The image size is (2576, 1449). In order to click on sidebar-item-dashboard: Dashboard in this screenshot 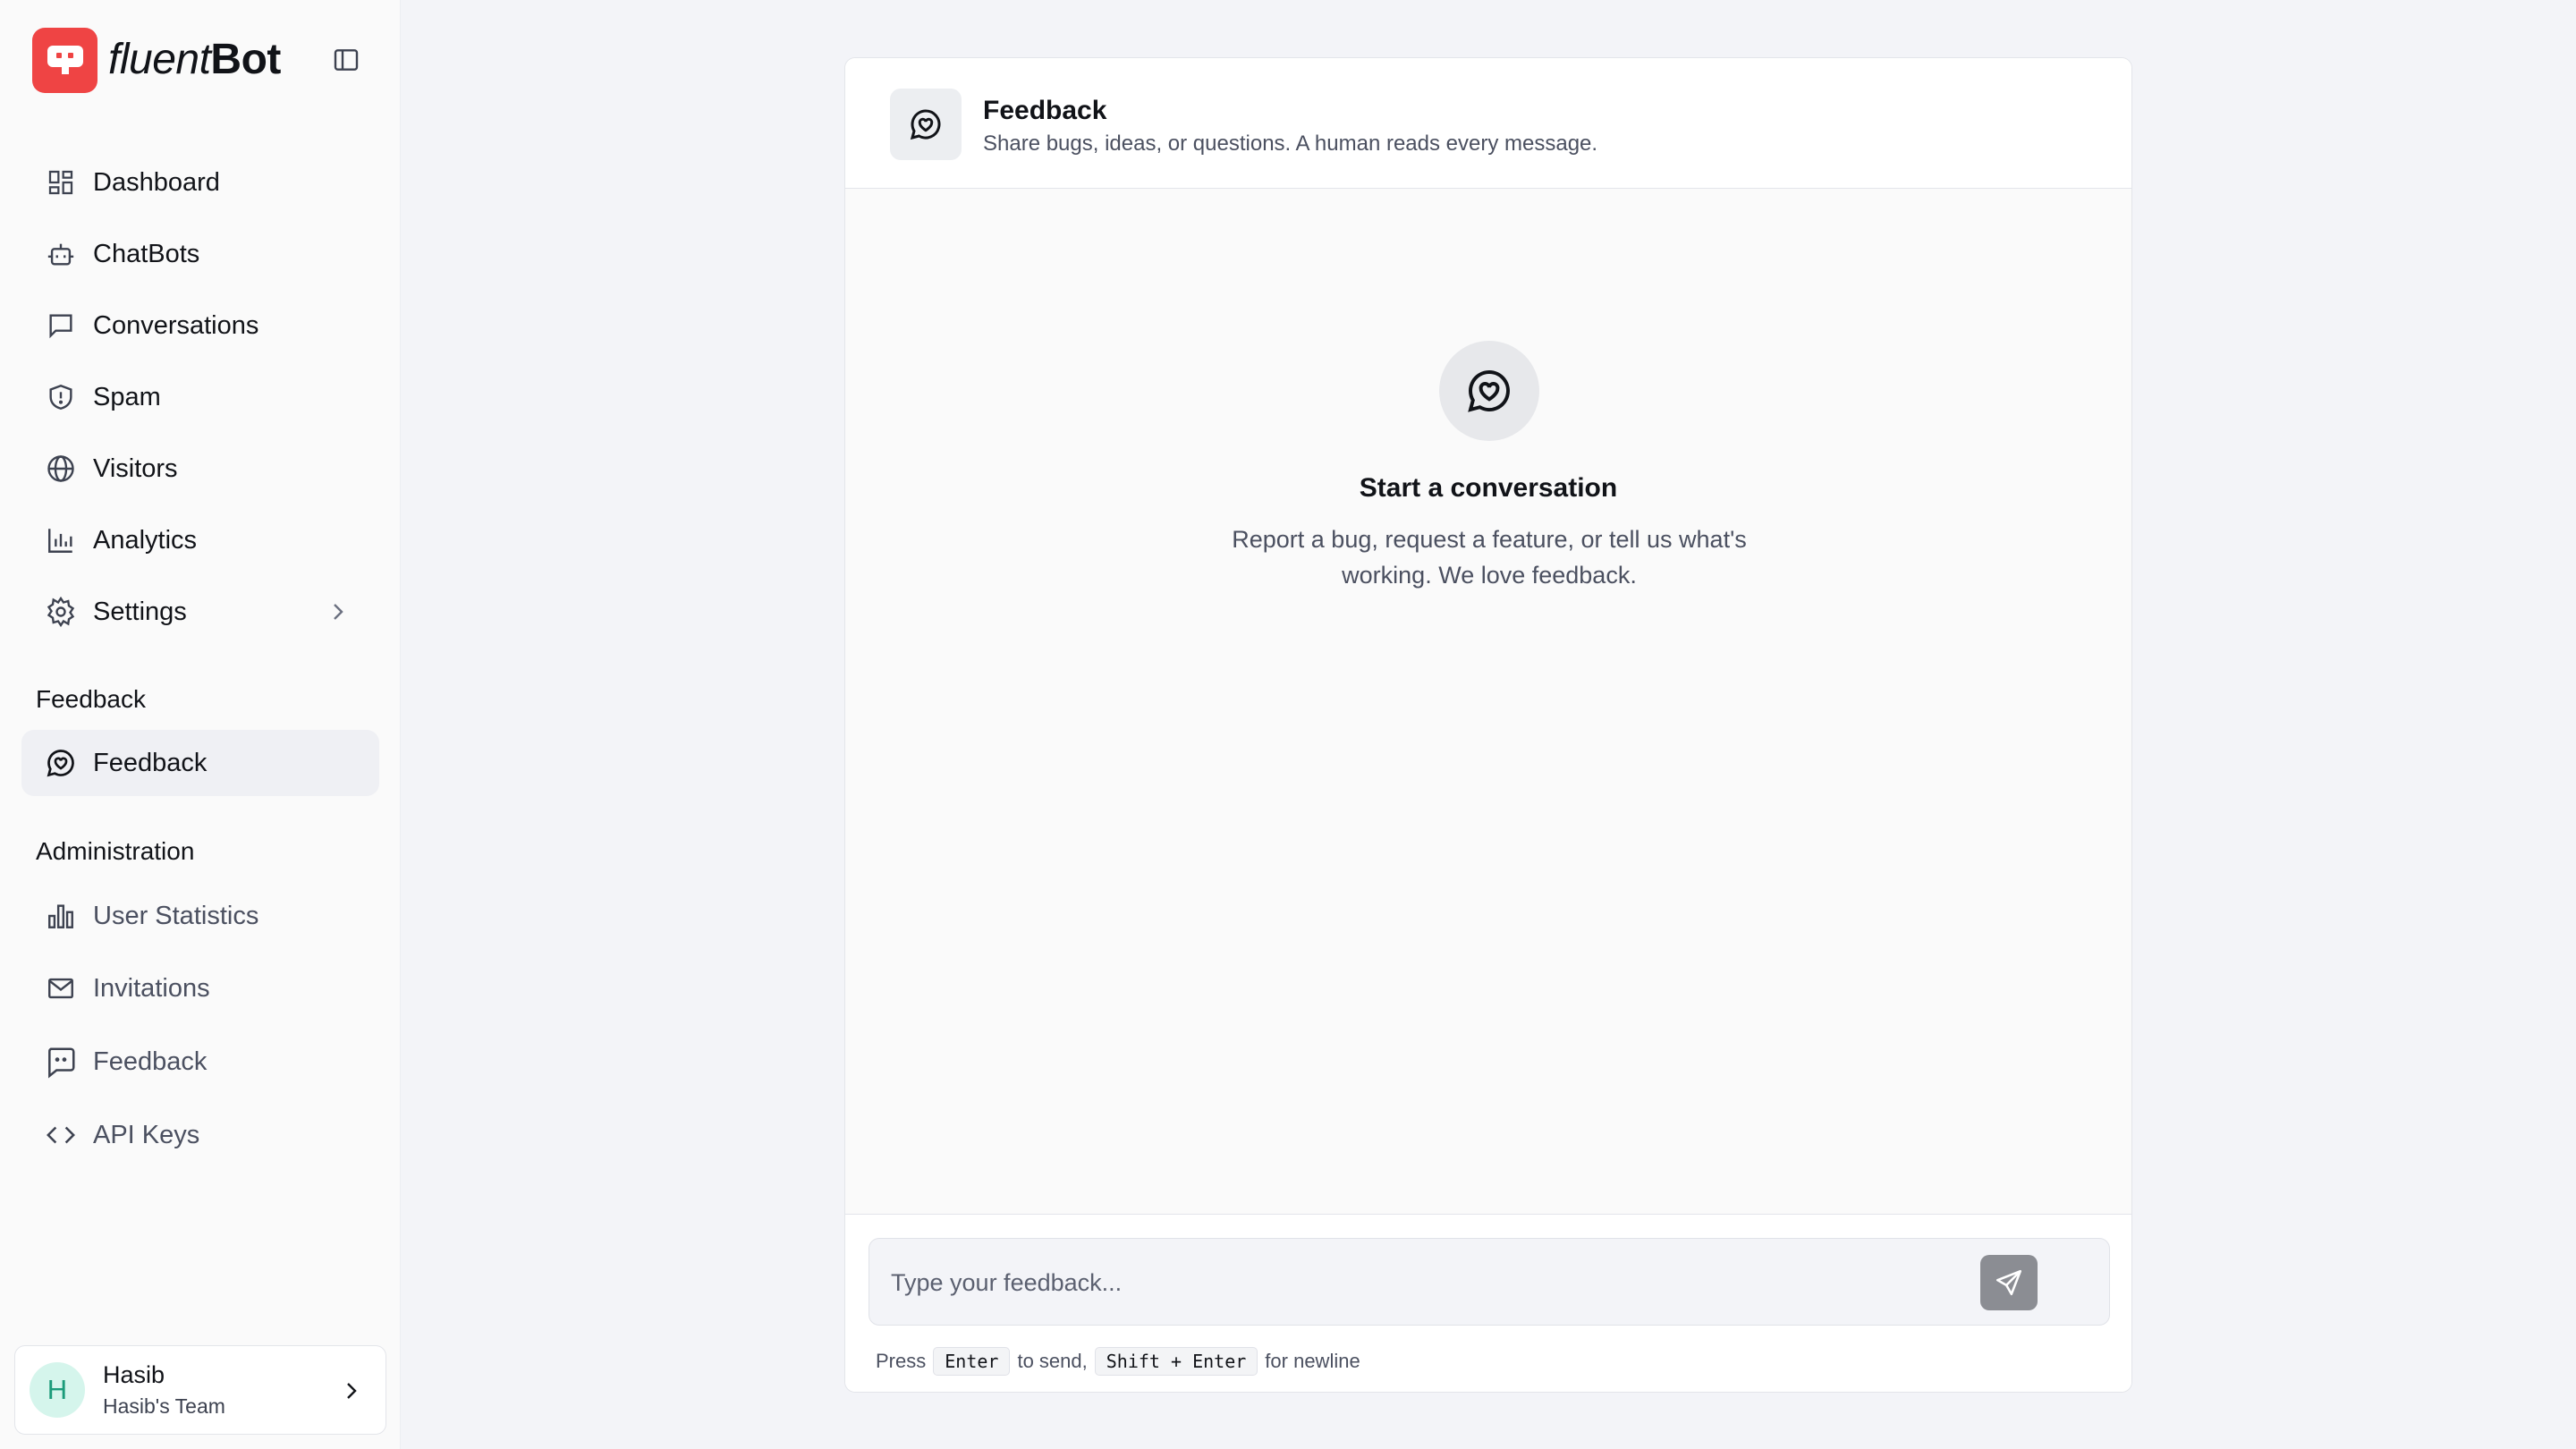, I will do `click(200, 182)`.